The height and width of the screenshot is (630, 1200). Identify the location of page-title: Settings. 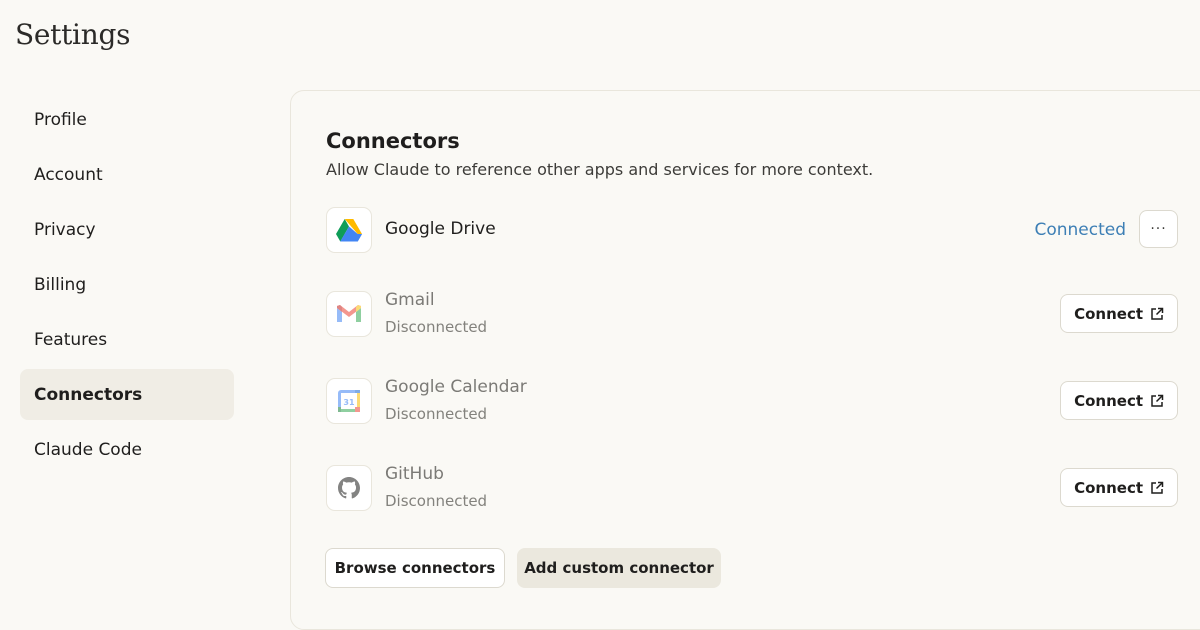
(73, 34).